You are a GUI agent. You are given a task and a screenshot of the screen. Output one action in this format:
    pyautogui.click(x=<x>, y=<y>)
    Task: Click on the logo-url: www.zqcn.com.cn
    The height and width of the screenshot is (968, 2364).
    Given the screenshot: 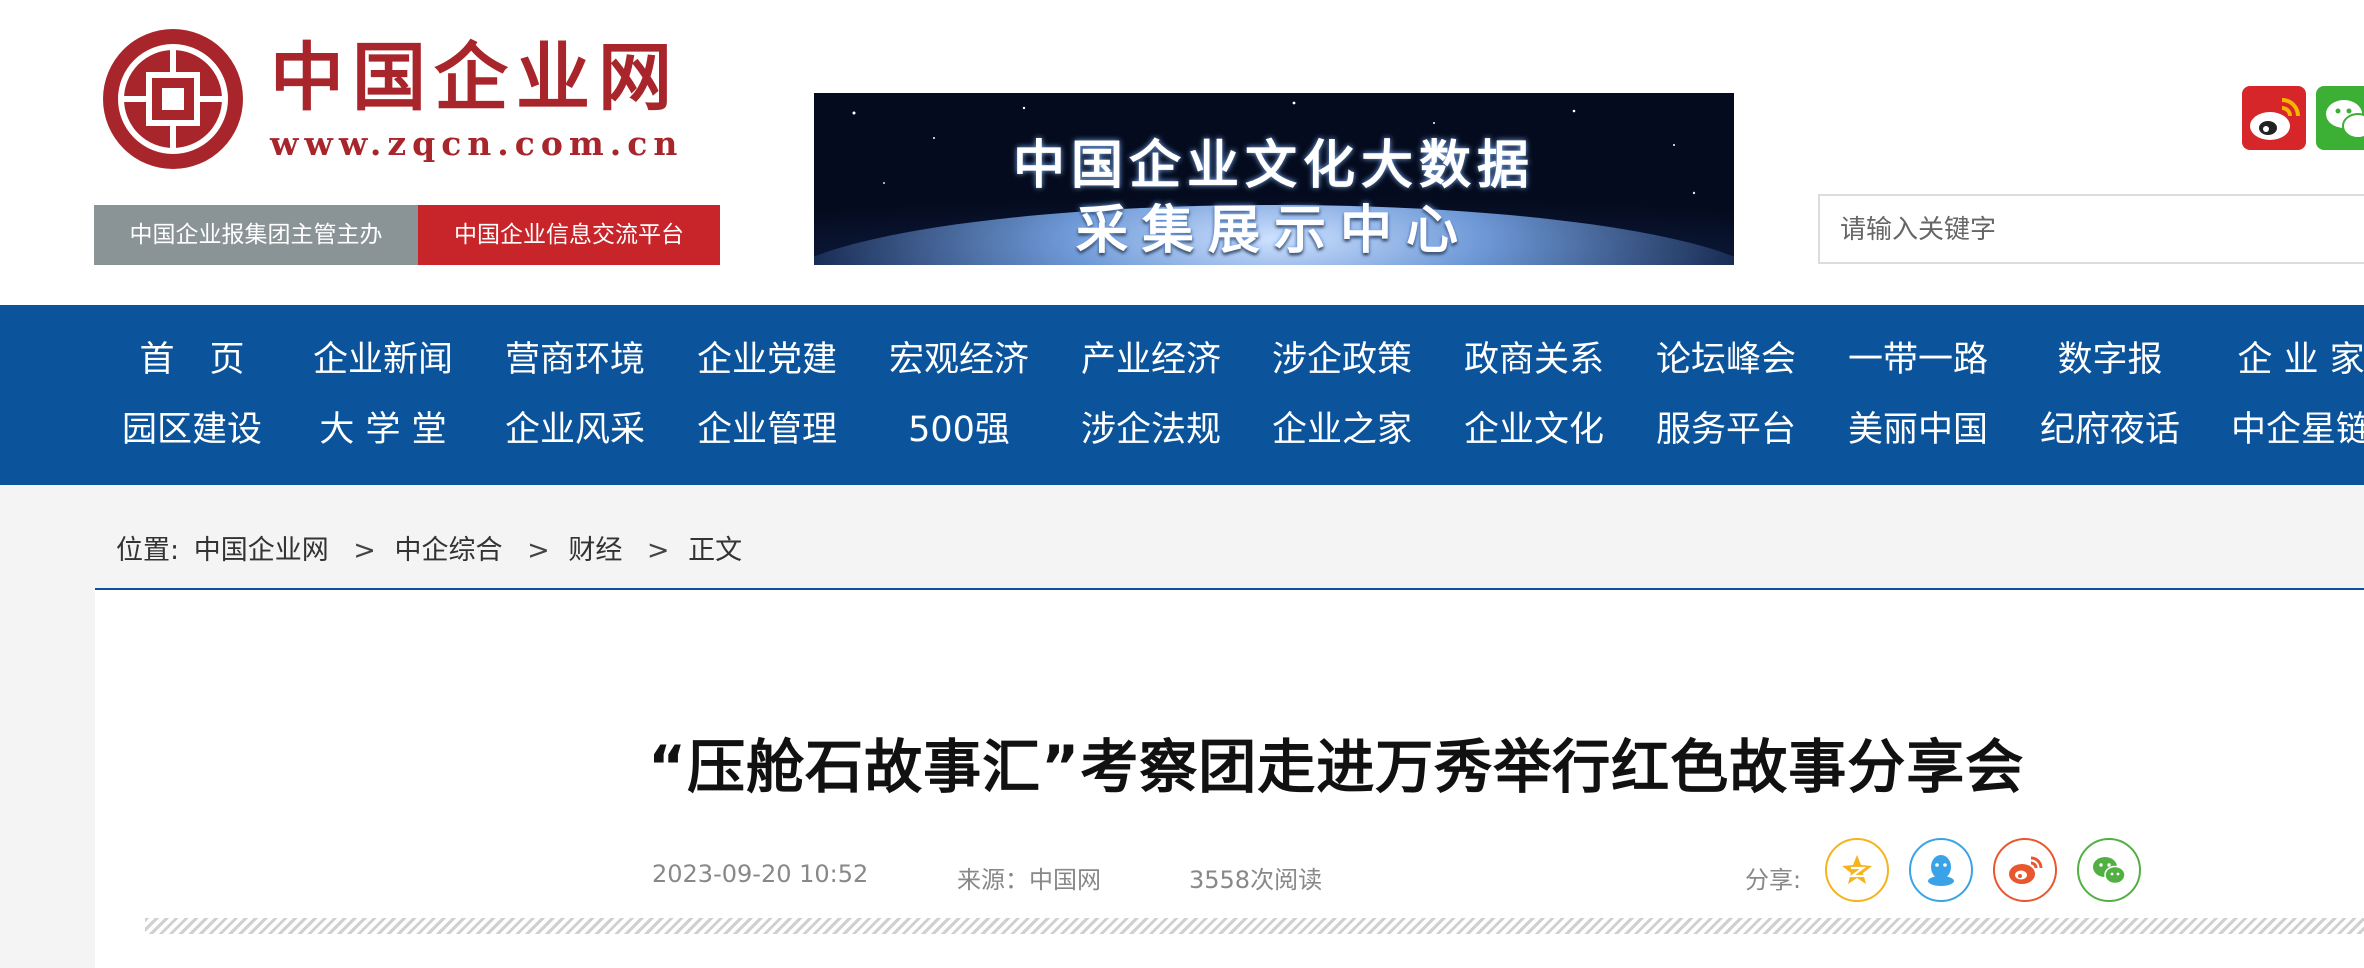 What is the action you would take?
    pyautogui.click(x=477, y=143)
    